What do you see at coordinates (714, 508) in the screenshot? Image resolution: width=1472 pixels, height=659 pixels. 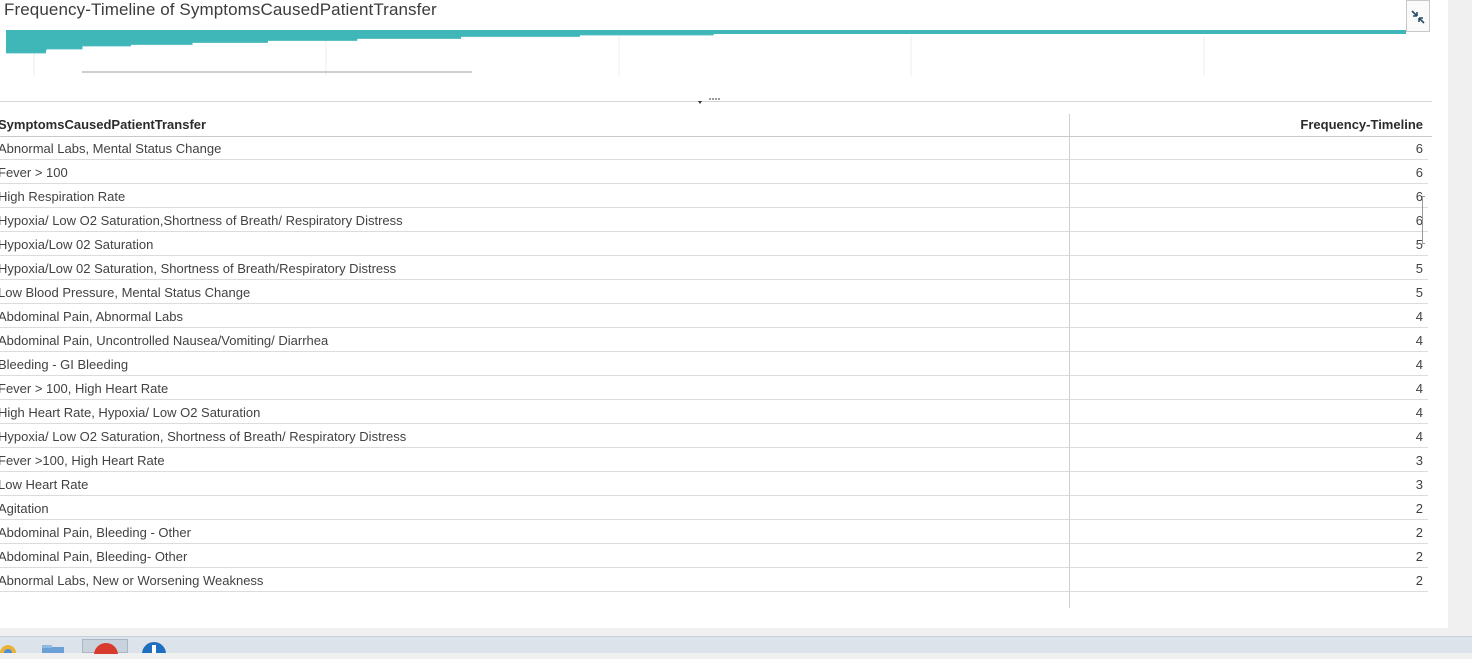 I see `table-row: Agitation 2` at bounding box center [714, 508].